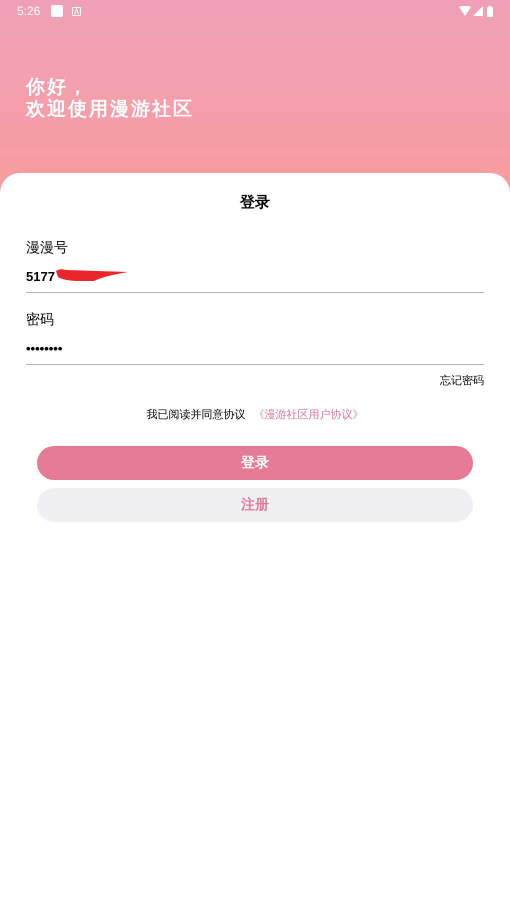  I want to click on signal-icon, so click(478, 11).